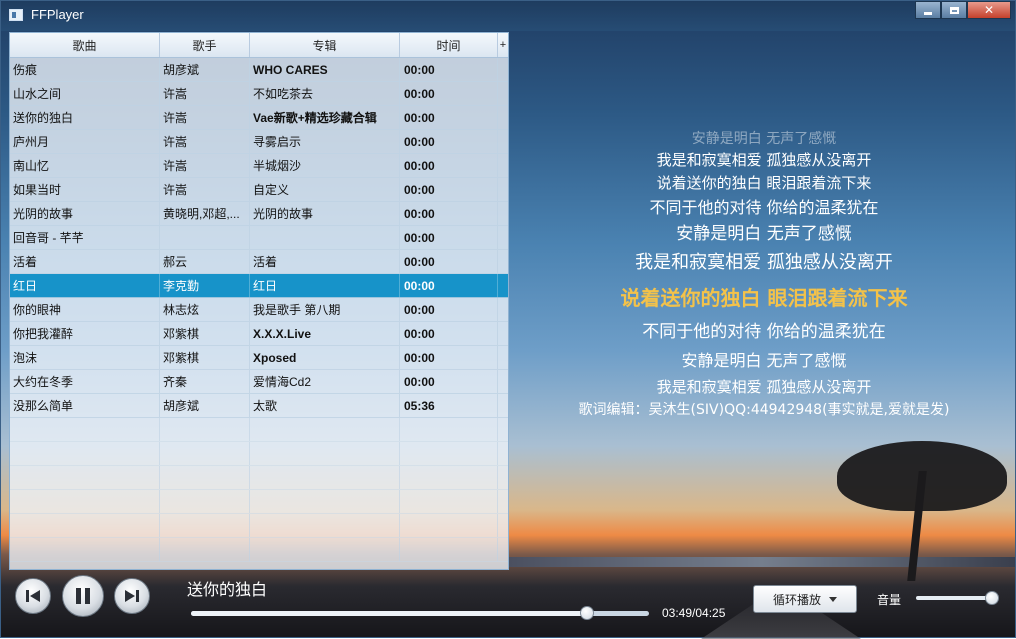 Image resolution: width=1016 pixels, height=639 pixels. I want to click on table-row: 庐州月 许嵩 寻雾启示 00:00, so click(259, 142).